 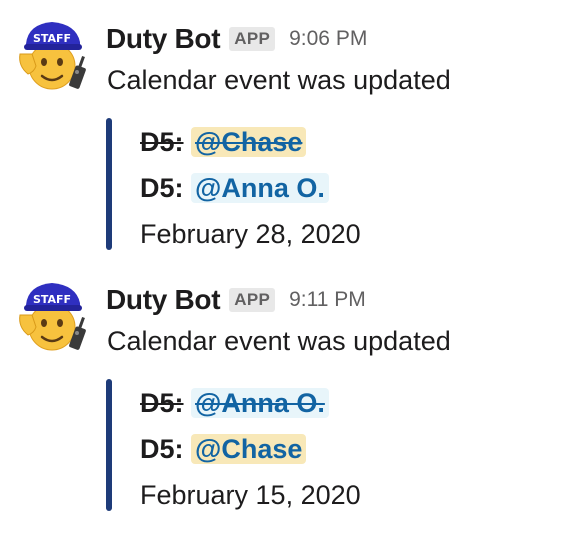 I want to click on old-assignee-line: D5: @Chase, so click(x=223, y=142).